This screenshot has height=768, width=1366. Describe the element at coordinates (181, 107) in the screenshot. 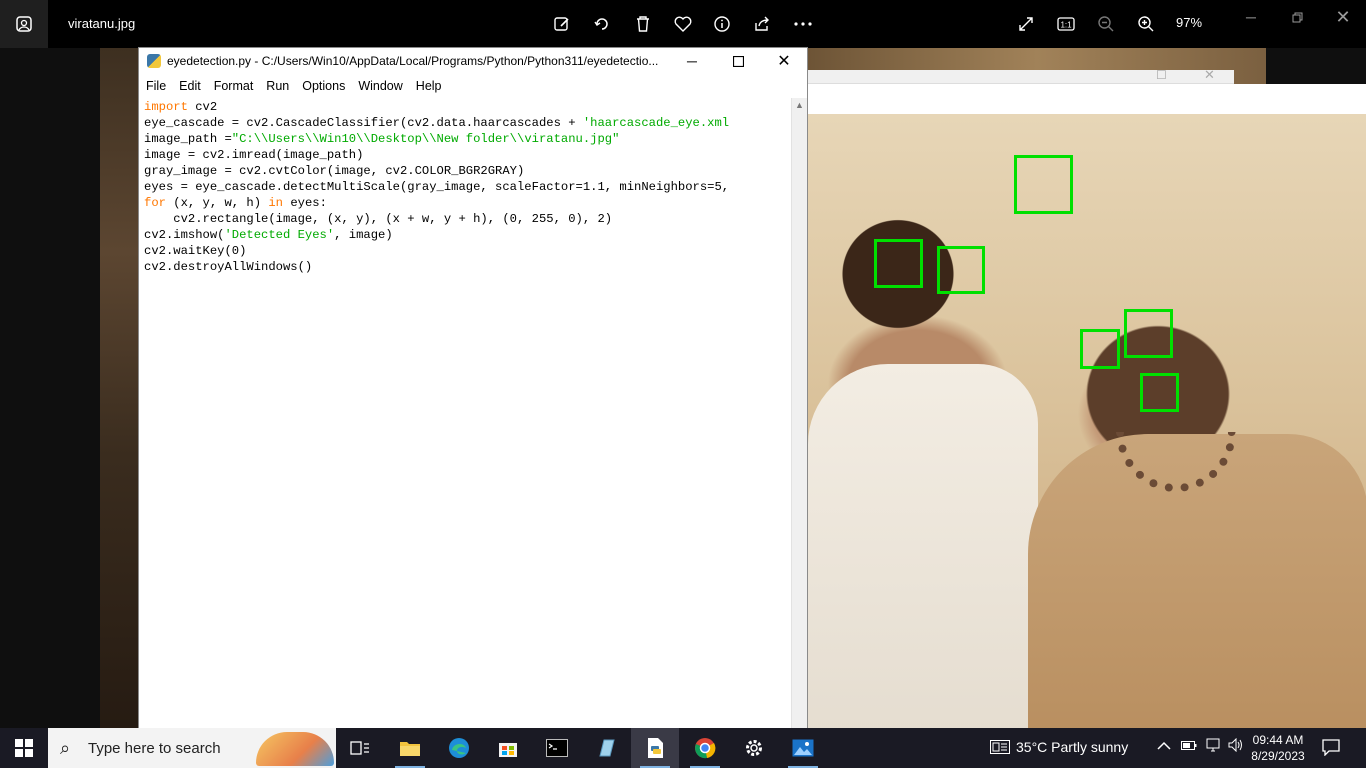

I see `code-line: import cv2` at that location.